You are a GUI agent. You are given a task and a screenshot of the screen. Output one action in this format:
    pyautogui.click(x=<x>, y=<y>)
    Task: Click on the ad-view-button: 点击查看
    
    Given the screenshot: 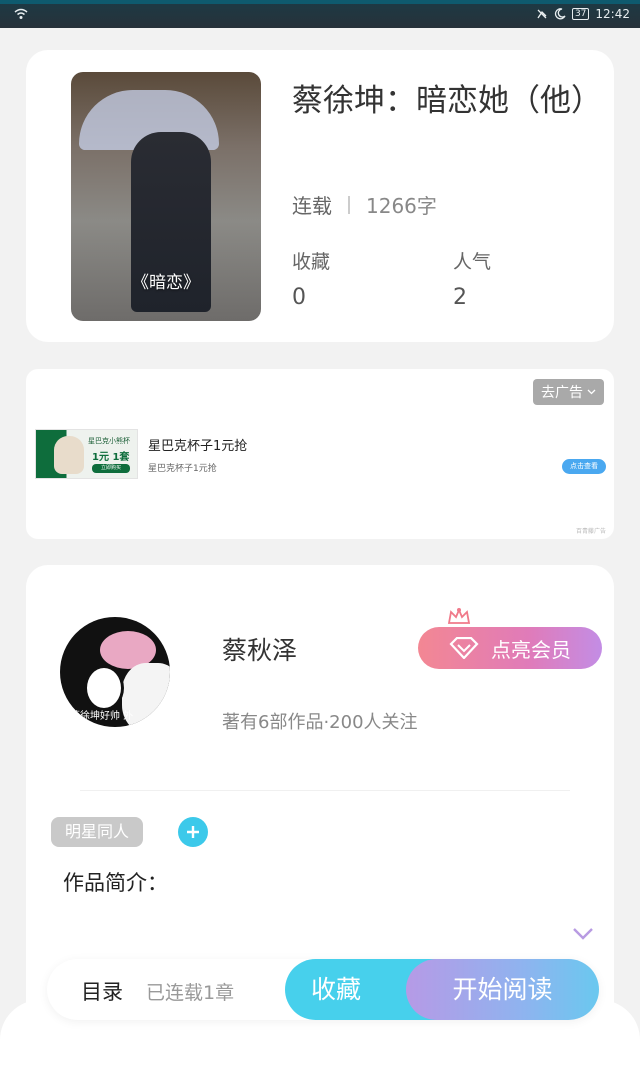 What is the action you would take?
    pyautogui.click(x=584, y=466)
    